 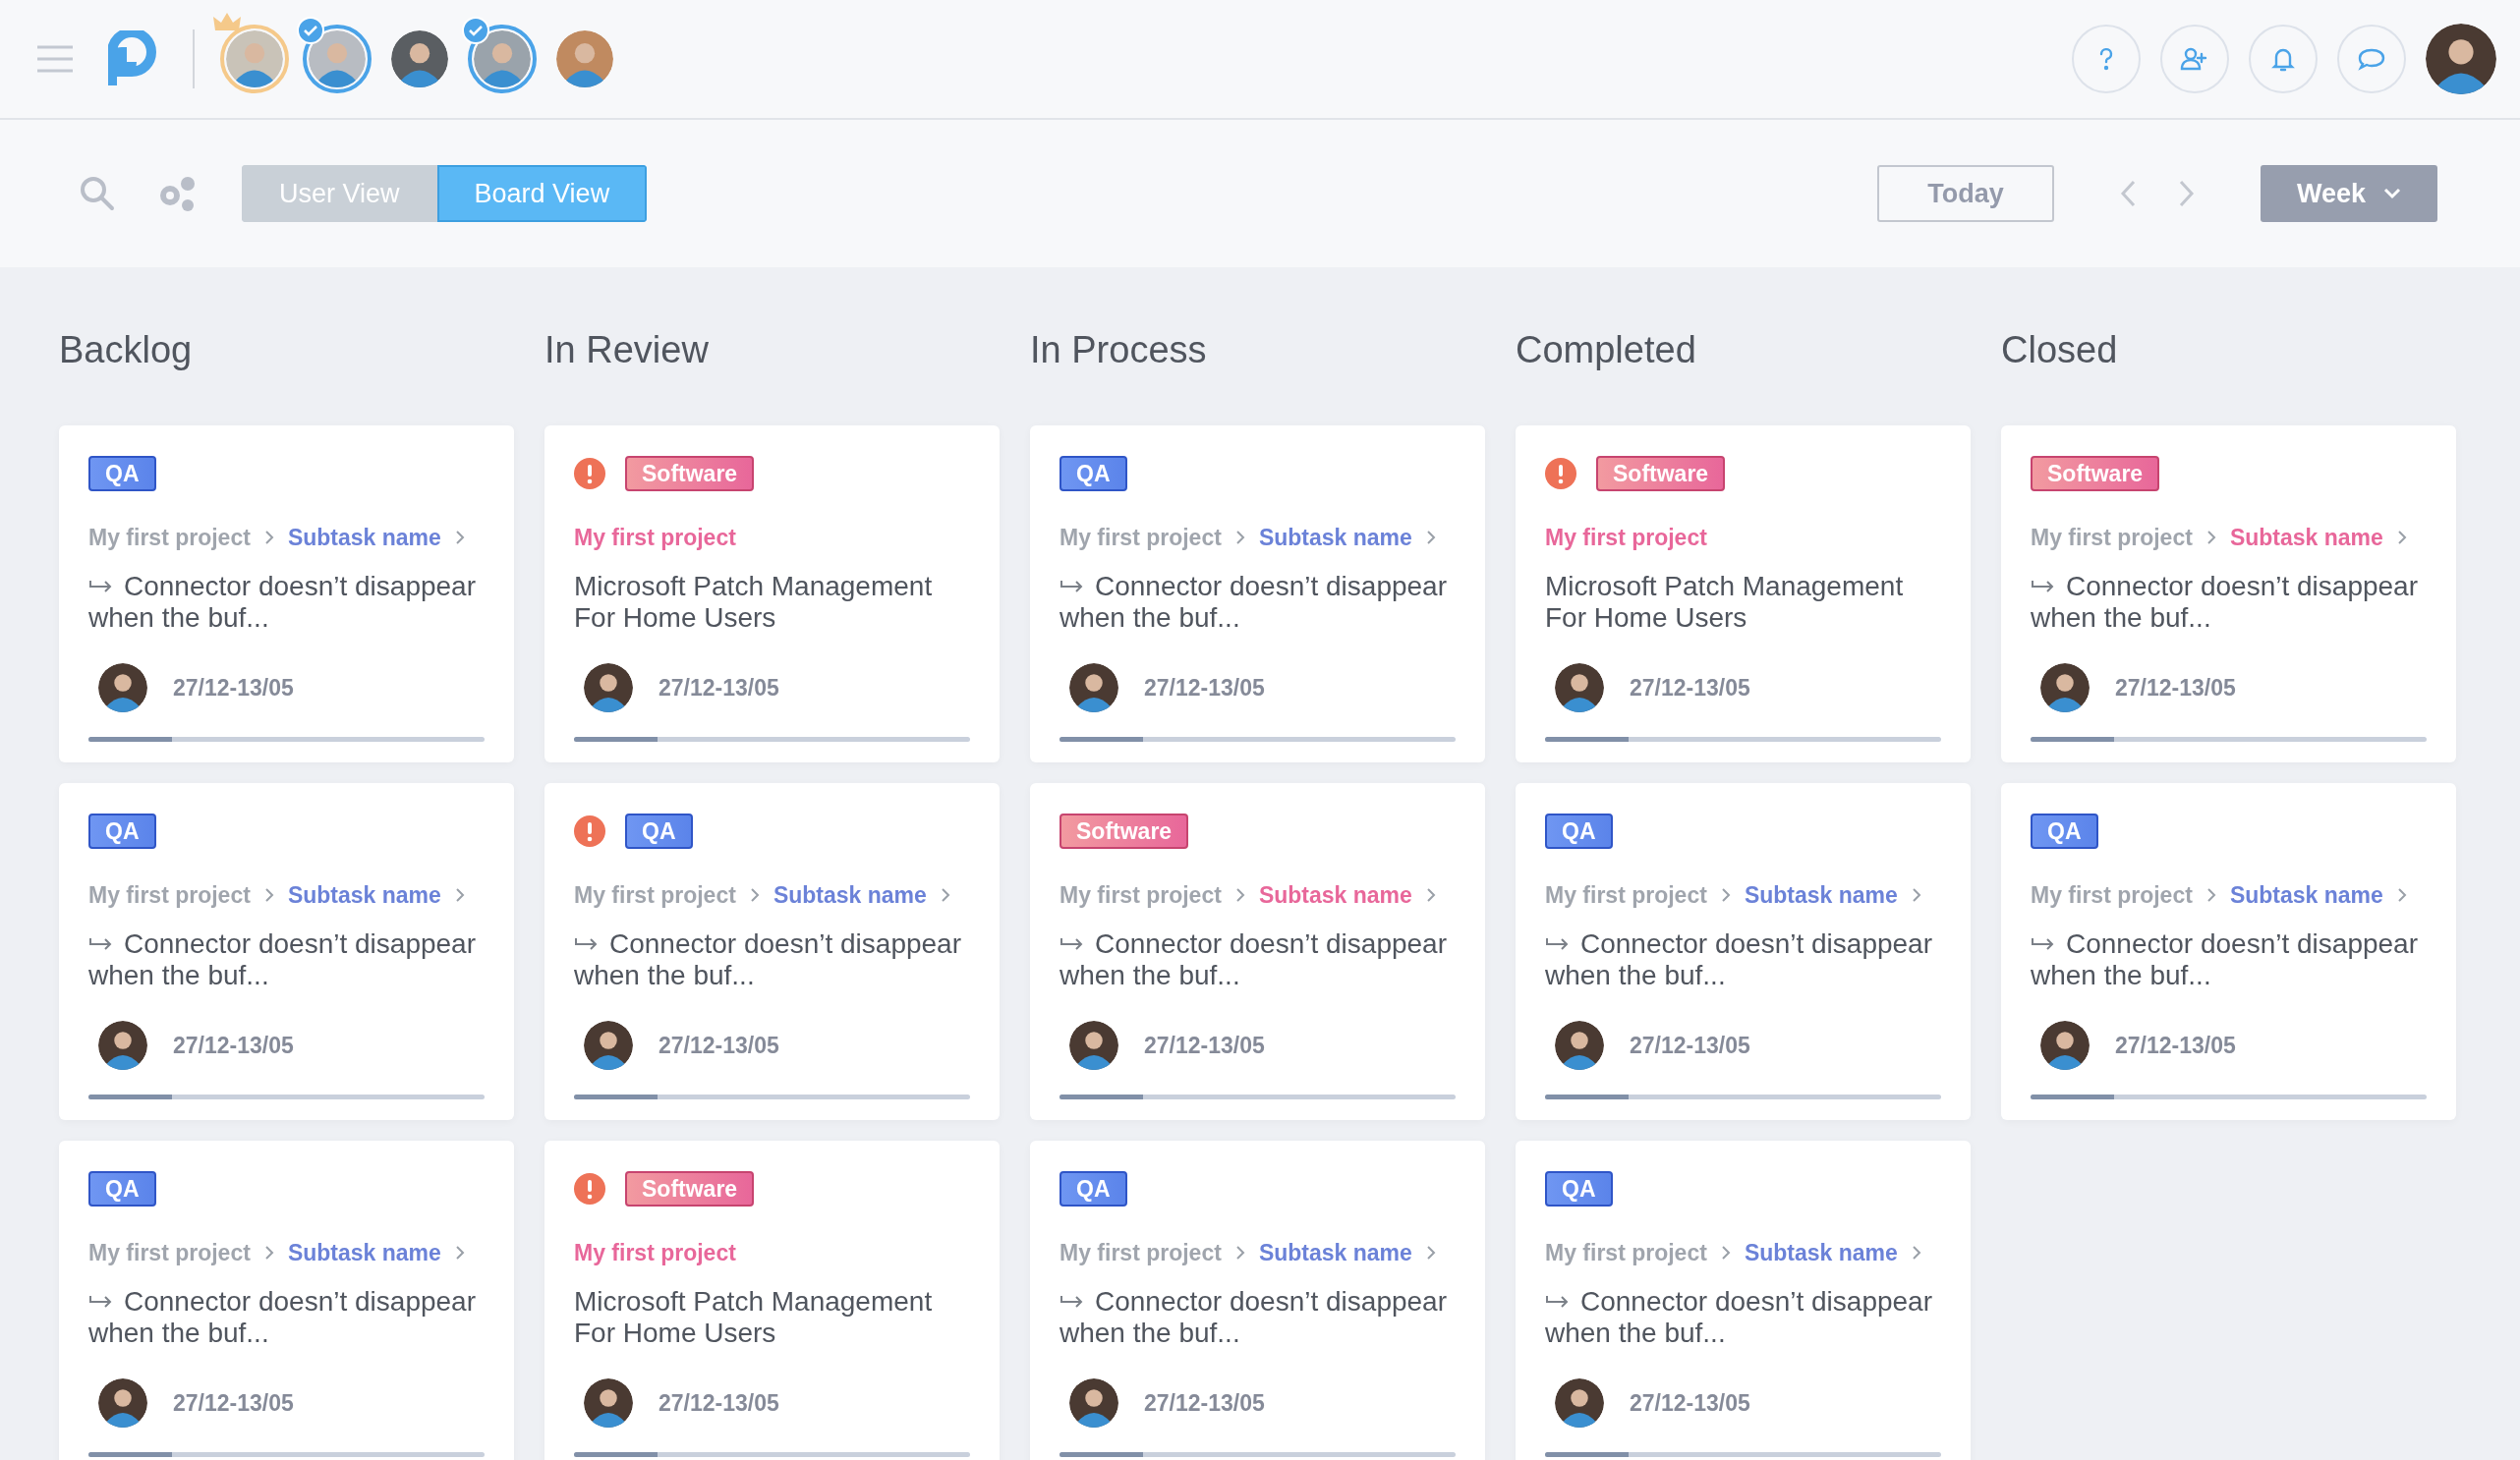 What do you see at coordinates (55, 59) in the screenshot?
I see `menu-icon` at bounding box center [55, 59].